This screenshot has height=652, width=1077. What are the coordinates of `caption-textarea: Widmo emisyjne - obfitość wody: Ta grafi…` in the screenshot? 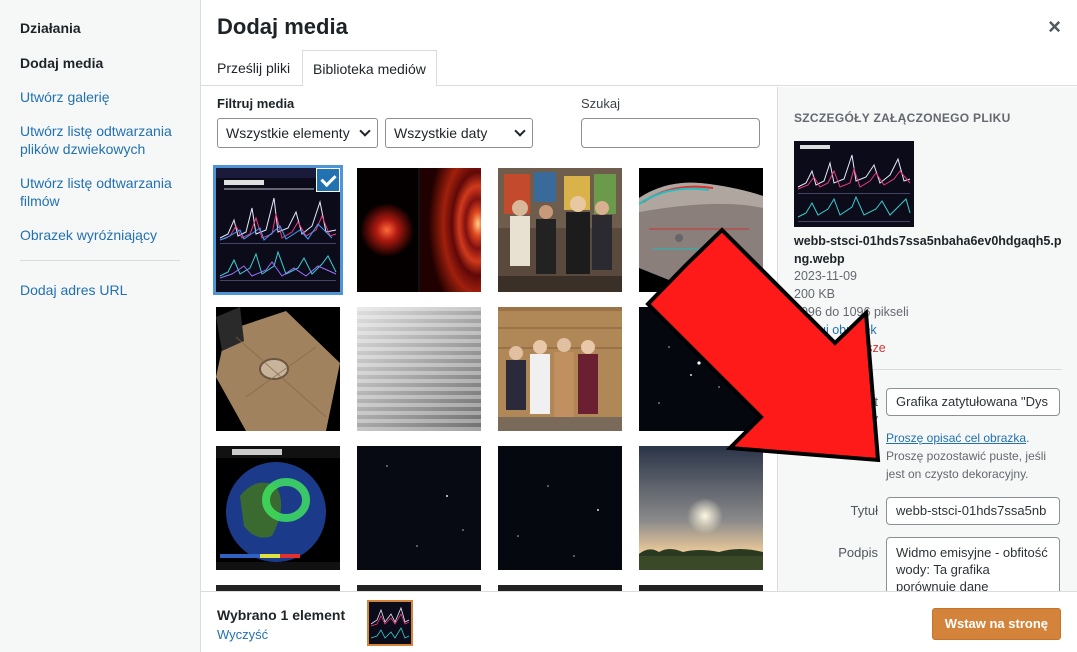 It's located at (973, 564).